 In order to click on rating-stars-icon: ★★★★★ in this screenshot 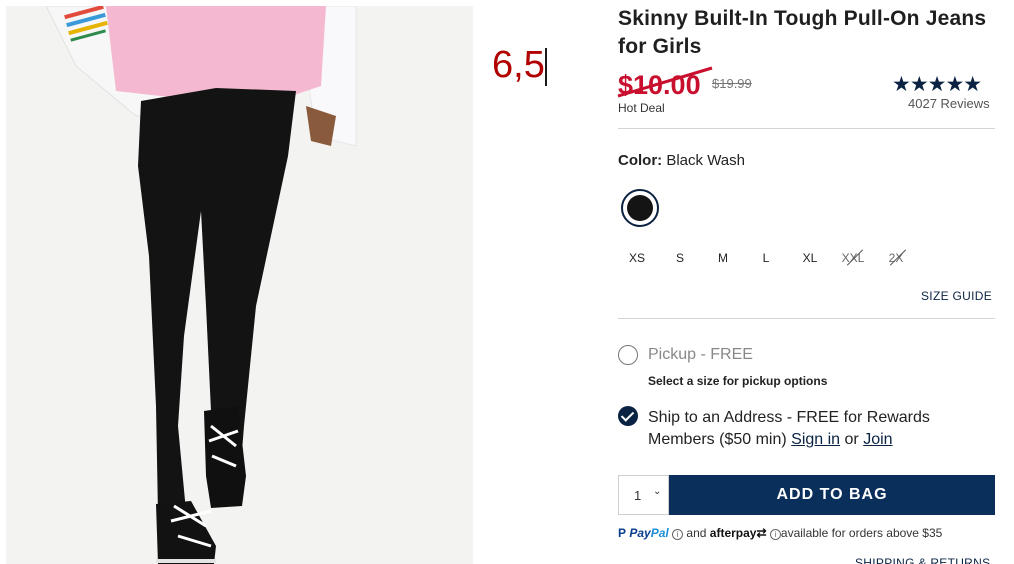, I will do `click(937, 84)`.